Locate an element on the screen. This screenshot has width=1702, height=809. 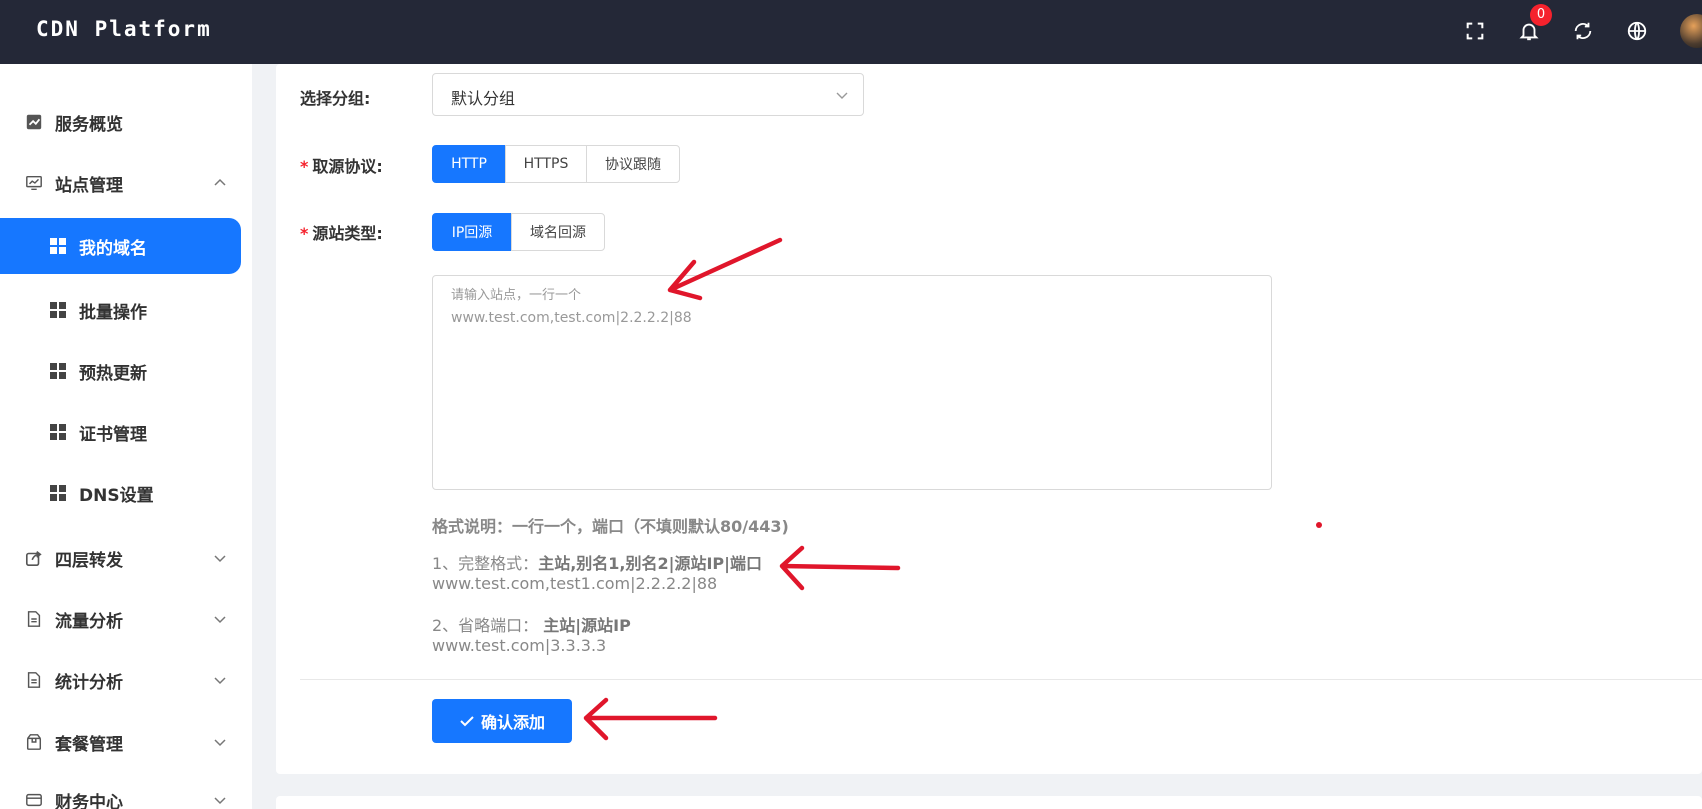
chevron-up-icon is located at coordinates (220, 182).